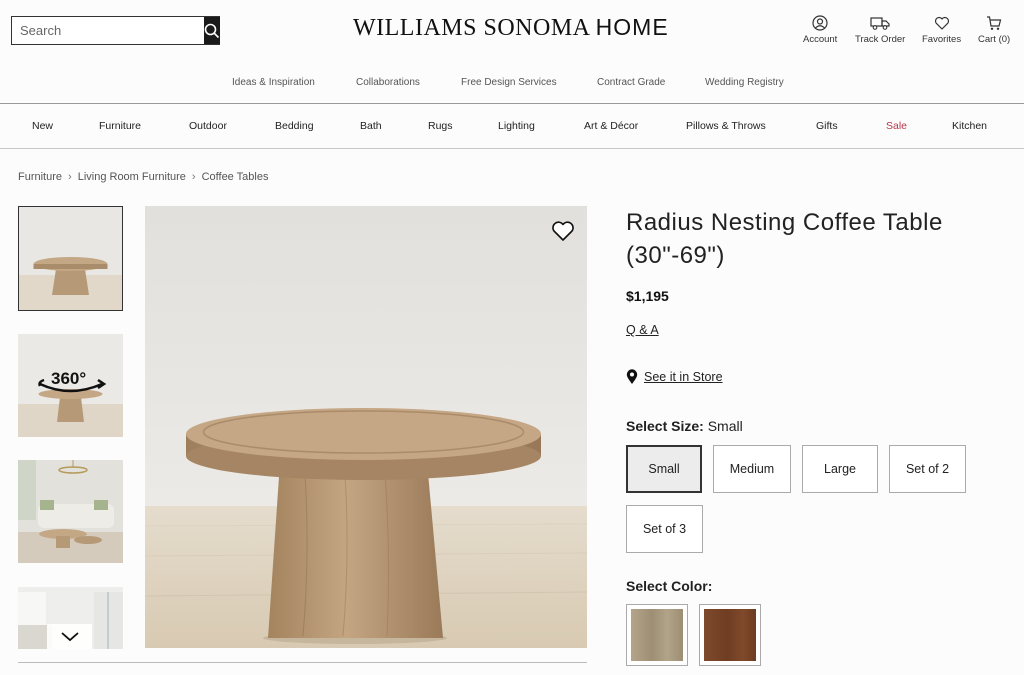  I want to click on logo-sub: HOME, so click(632, 27).